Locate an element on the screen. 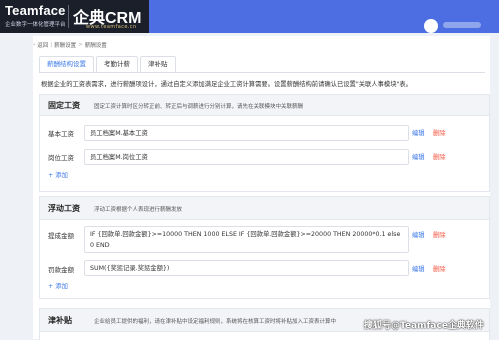  breadcrumb-current: 薪酬设置 is located at coordinates (95, 46).